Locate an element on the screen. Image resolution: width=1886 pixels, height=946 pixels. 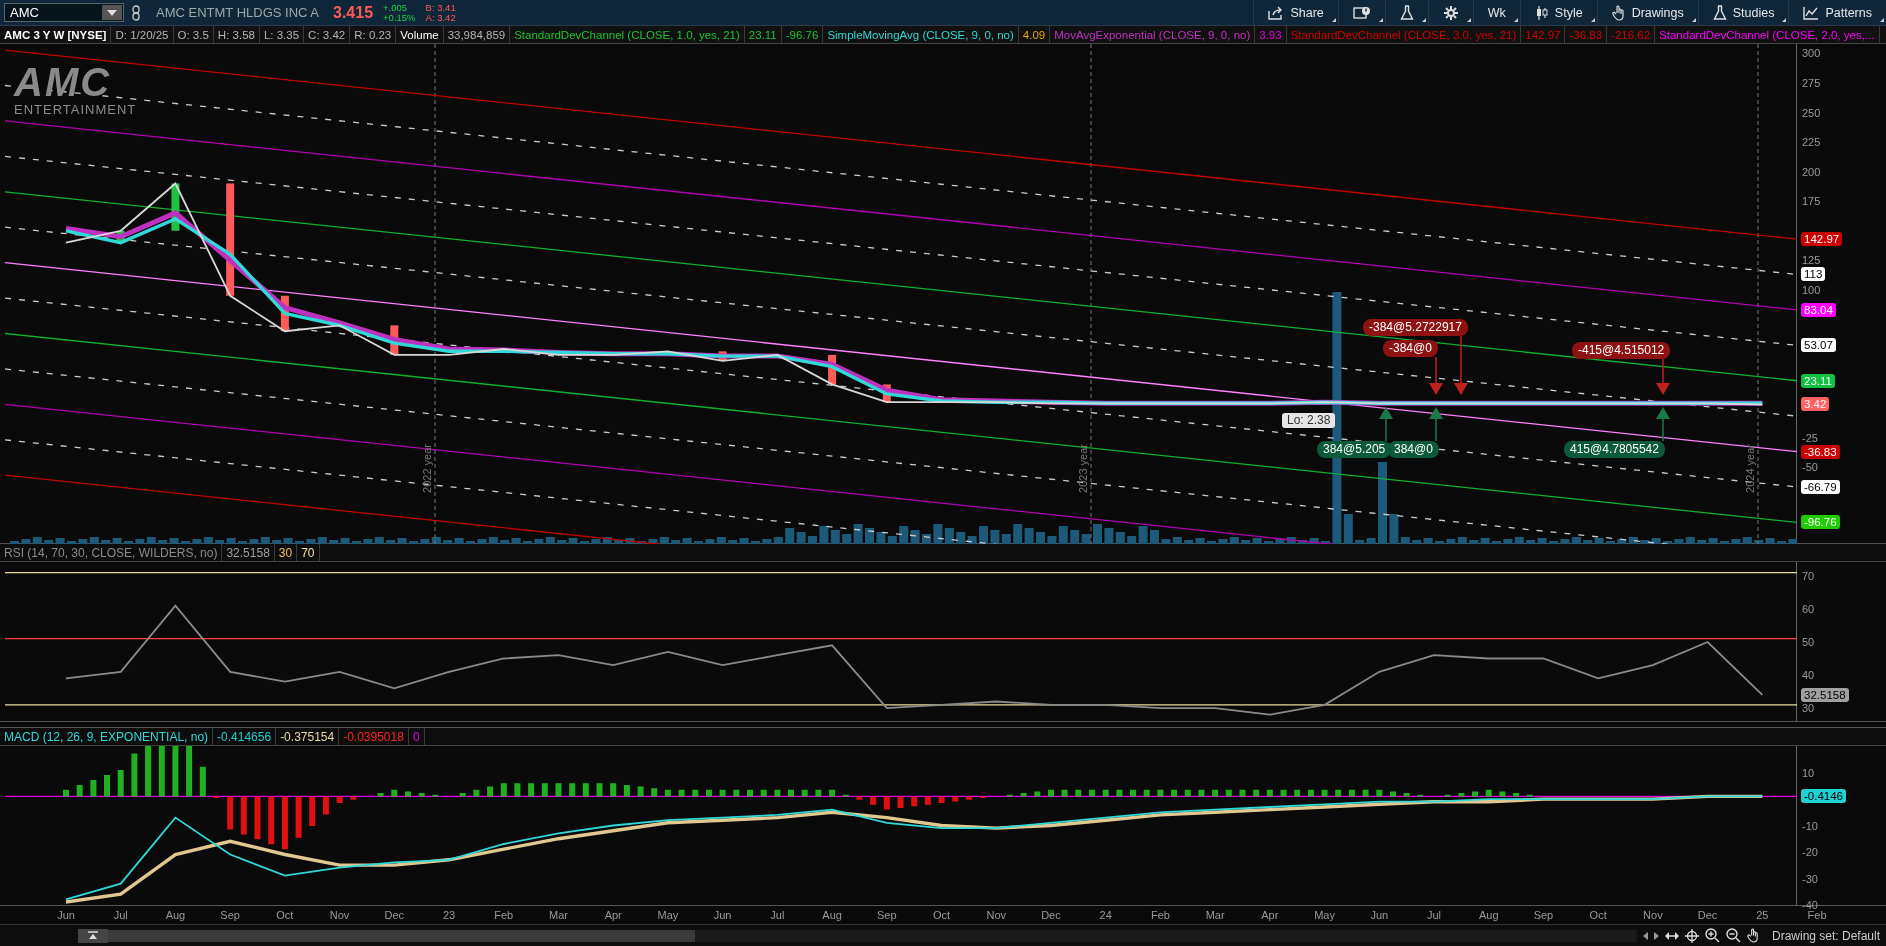
axis-tick: 275 is located at coordinates (1811, 83).